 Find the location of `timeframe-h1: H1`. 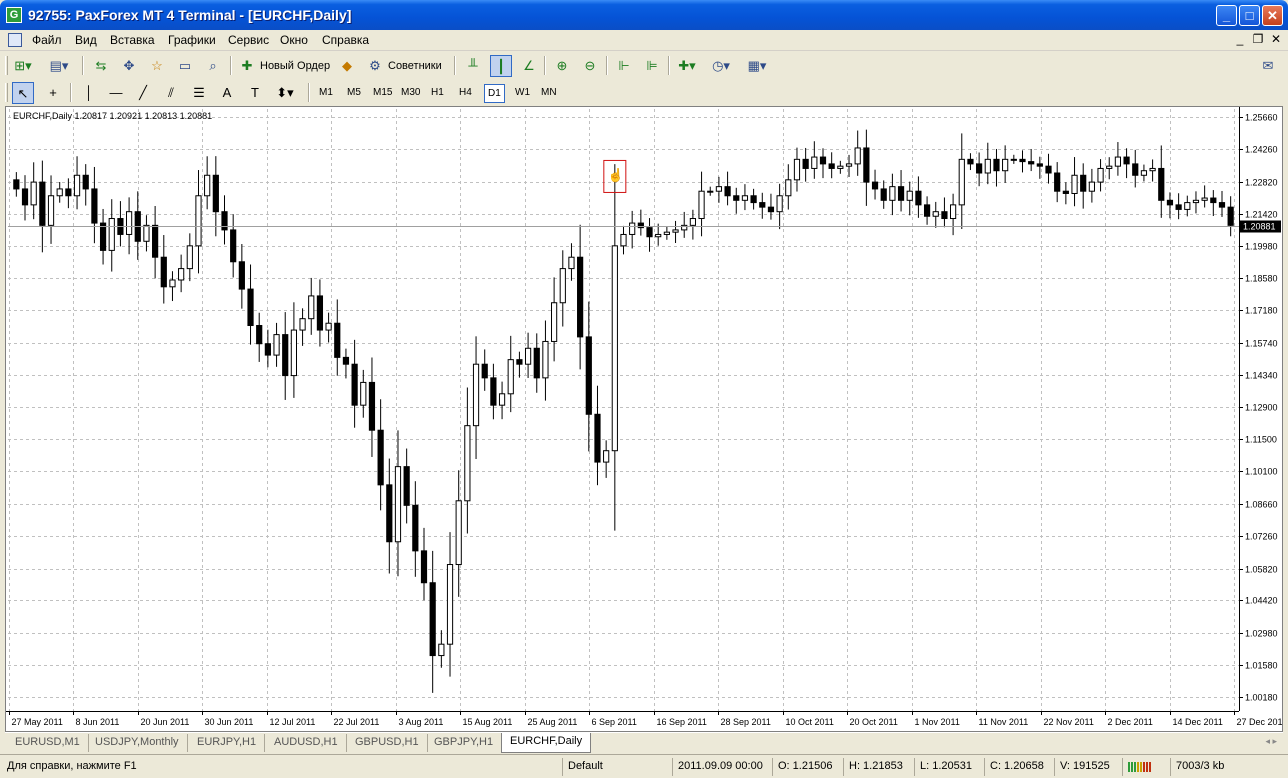

timeframe-h1: H1 is located at coordinates (437, 93).